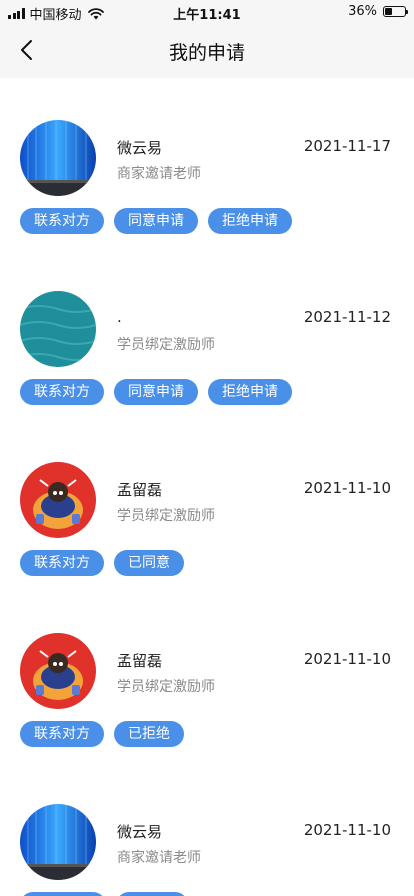 This screenshot has width=414, height=896. I want to click on action-row: 联系对方 已拒绝, so click(102, 734).